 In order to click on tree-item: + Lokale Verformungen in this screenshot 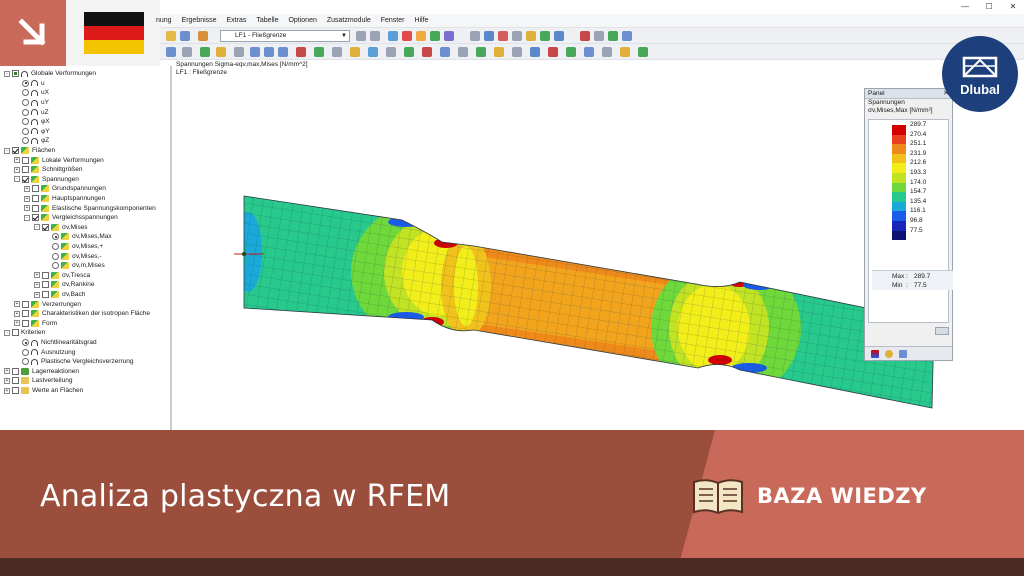, I will do `click(59, 160)`.